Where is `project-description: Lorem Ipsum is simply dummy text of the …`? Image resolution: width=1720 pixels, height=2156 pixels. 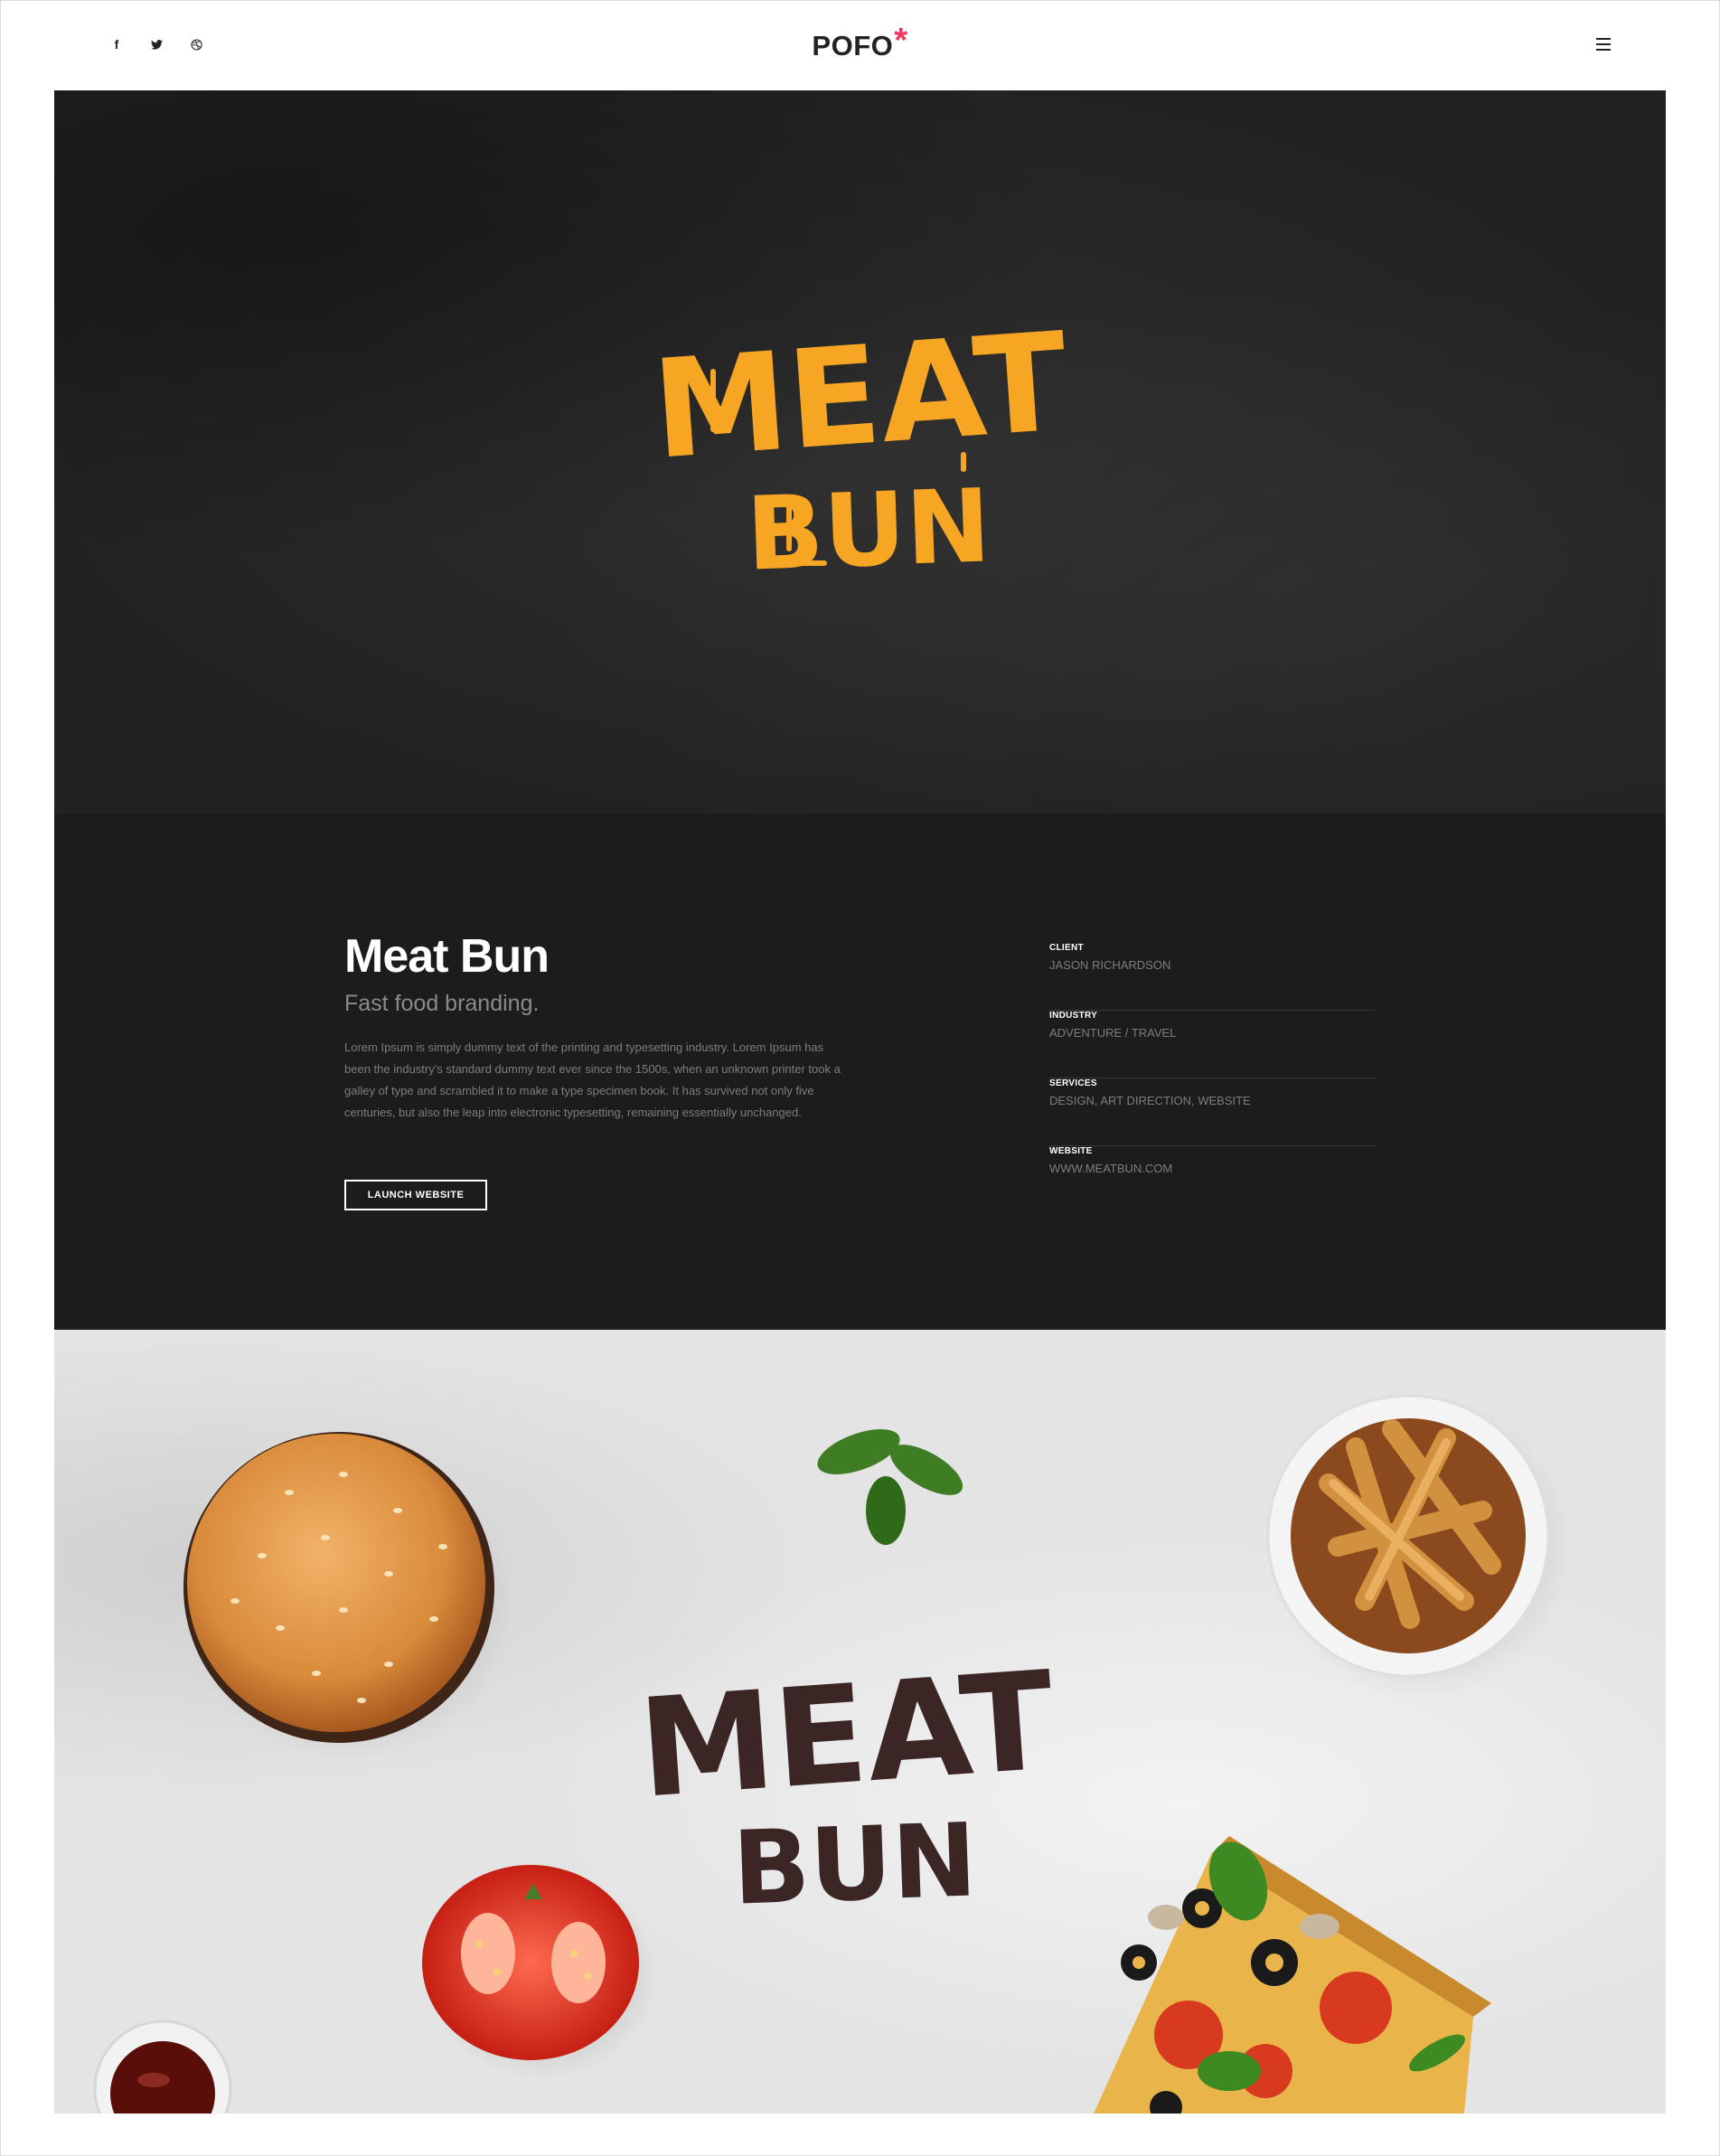
project-description: Lorem Ipsum is simply dummy text of the … is located at coordinates (592, 1079).